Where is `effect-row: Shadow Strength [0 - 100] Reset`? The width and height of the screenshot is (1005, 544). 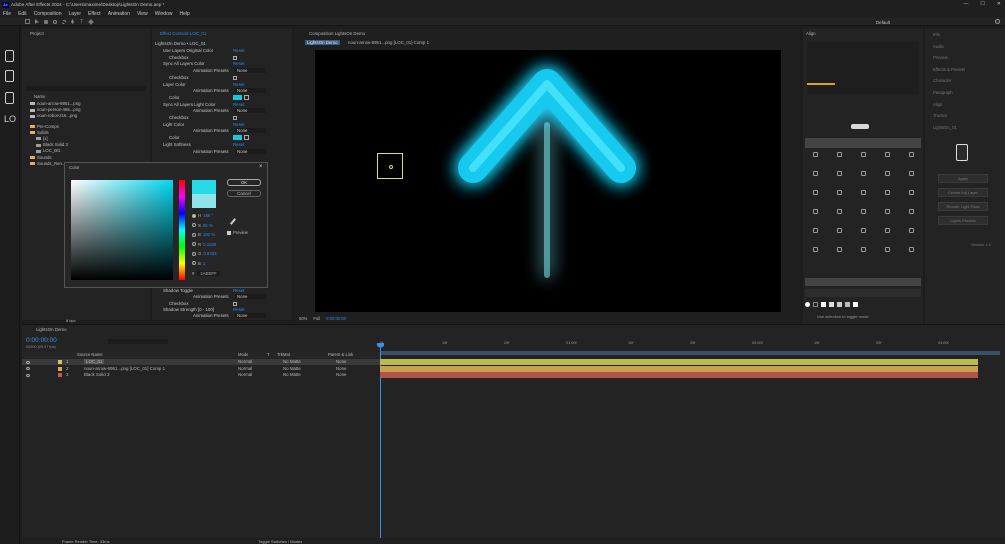
effect-row: Shadow Strength [0 - 100] Reset is located at coordinates (222, 310).